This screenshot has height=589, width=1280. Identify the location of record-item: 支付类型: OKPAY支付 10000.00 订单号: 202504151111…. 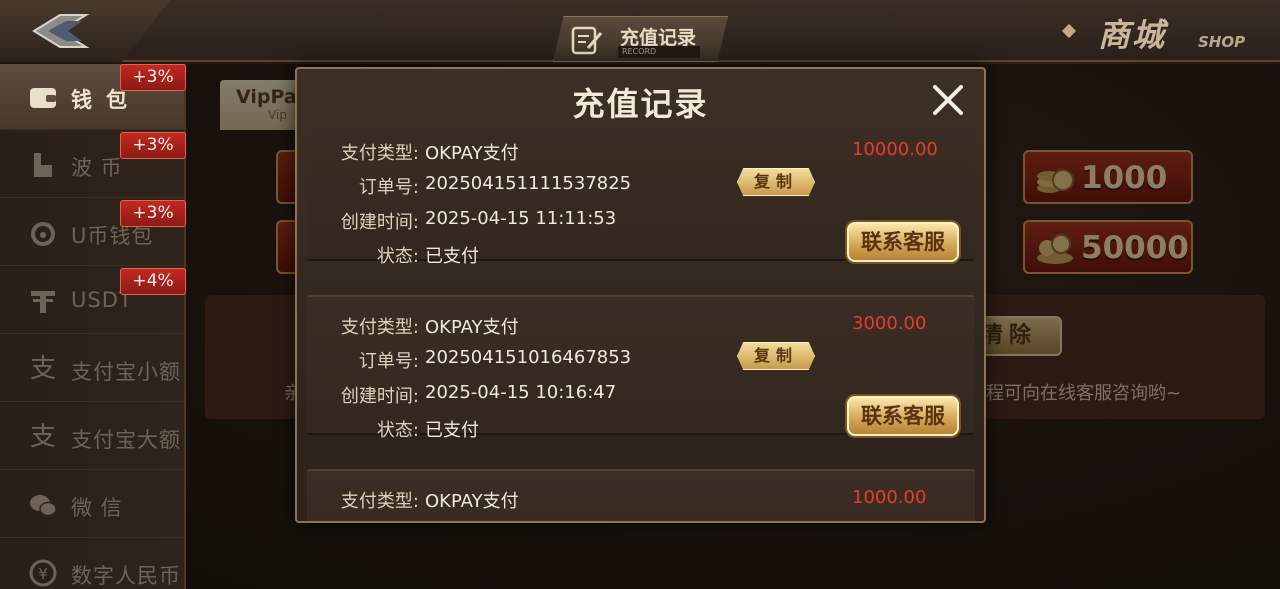
(641, 199).